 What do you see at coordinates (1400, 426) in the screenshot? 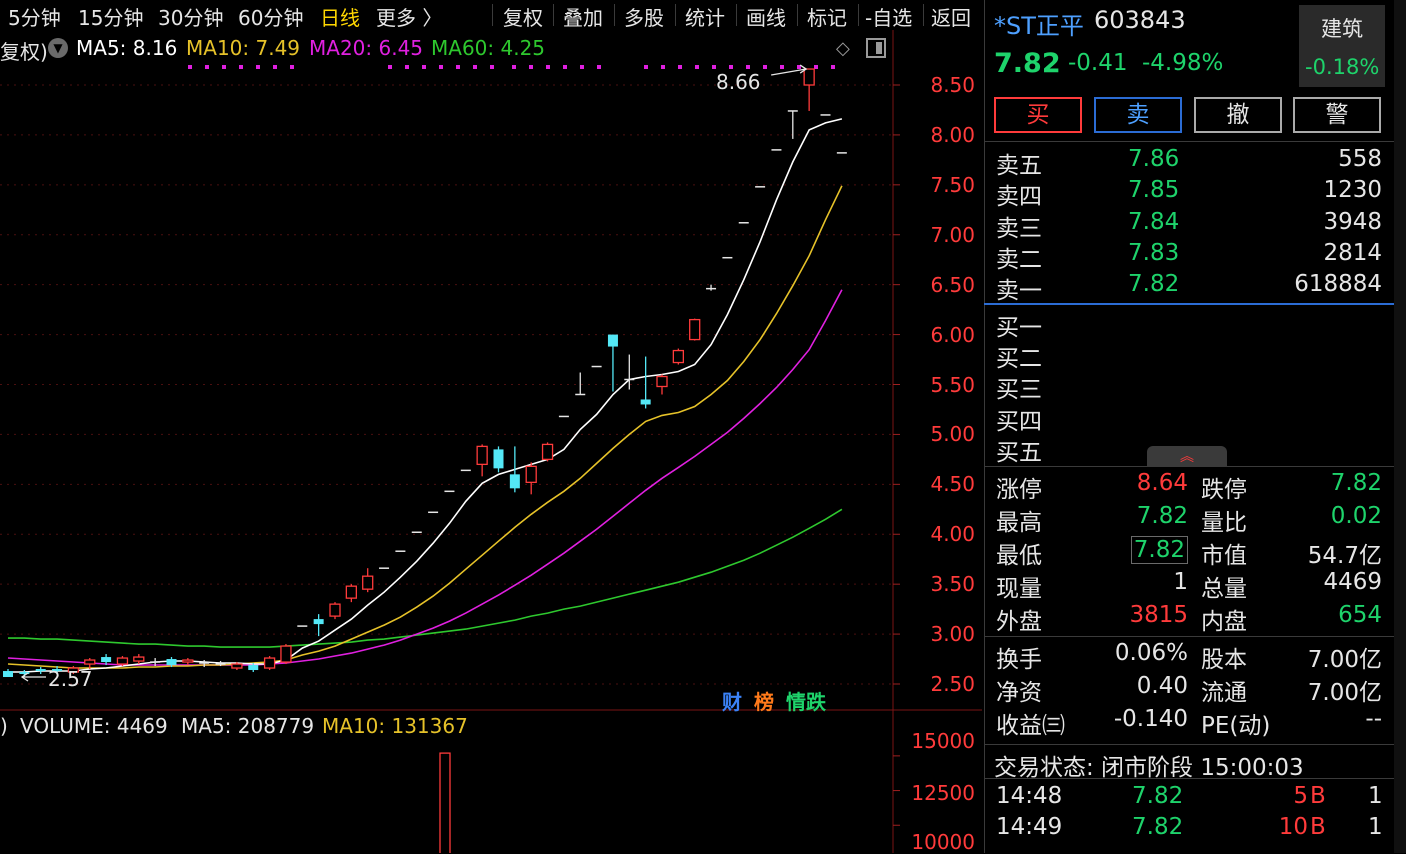
I see `scrollbar` at bounding box center [1400, 426].